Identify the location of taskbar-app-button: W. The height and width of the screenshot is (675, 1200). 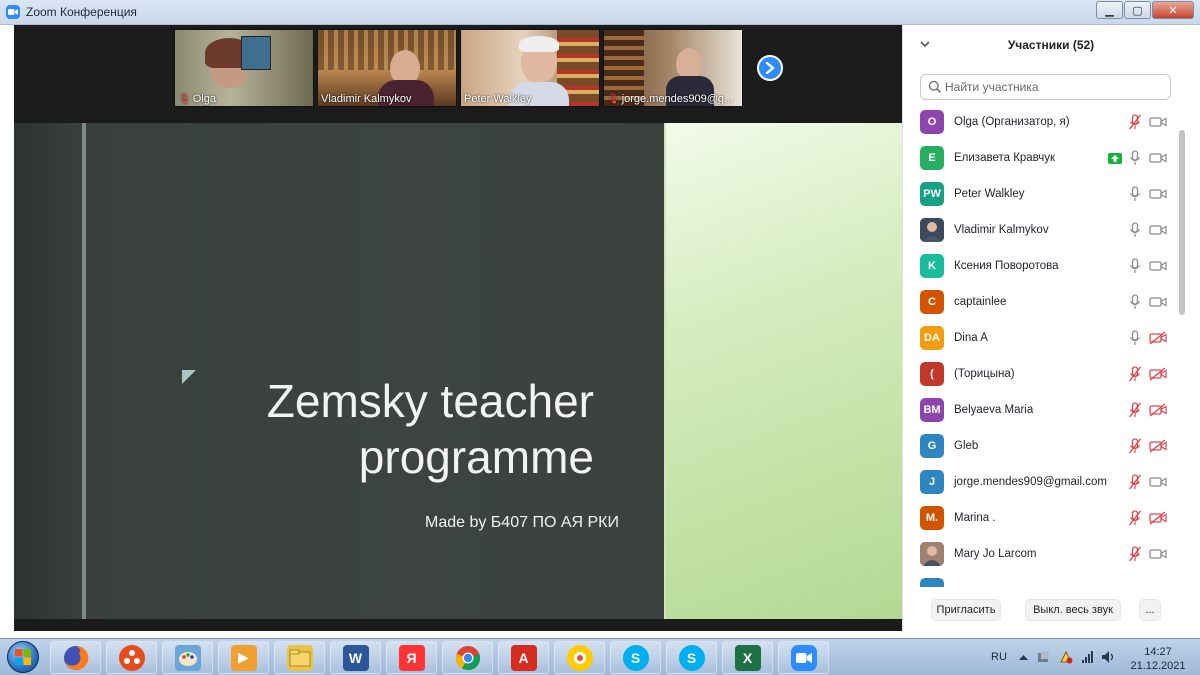
(355, 657).